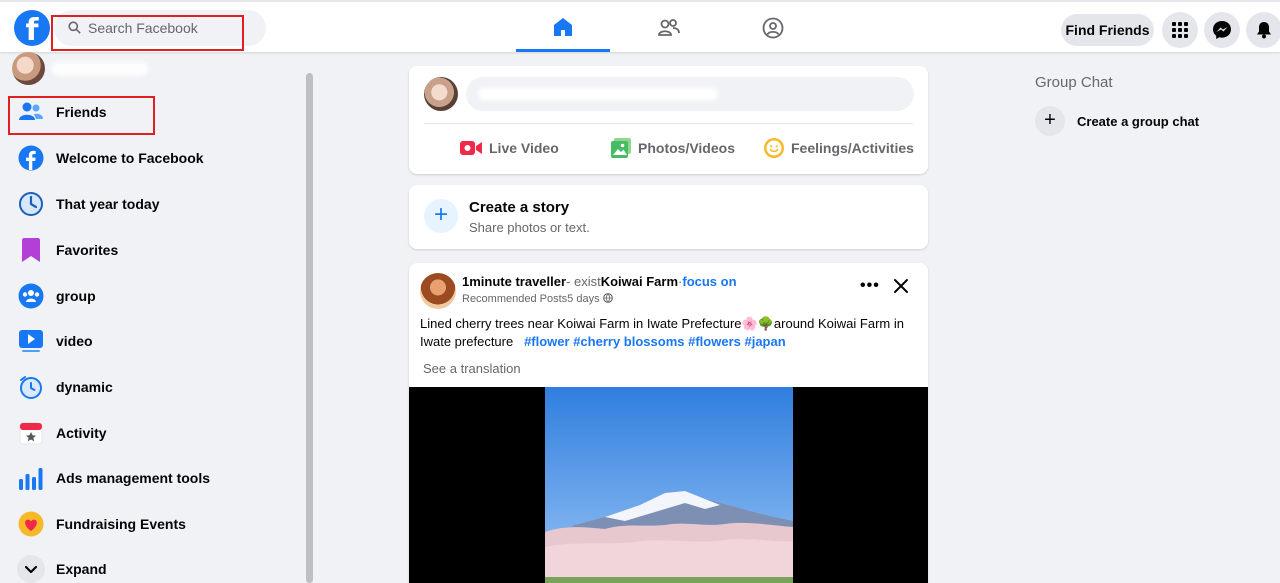  What do you see at coordinates (628, 341) in the screenshot?
I see `hashtag-link: #cherry blossoms` at bounding box center [628, 341].